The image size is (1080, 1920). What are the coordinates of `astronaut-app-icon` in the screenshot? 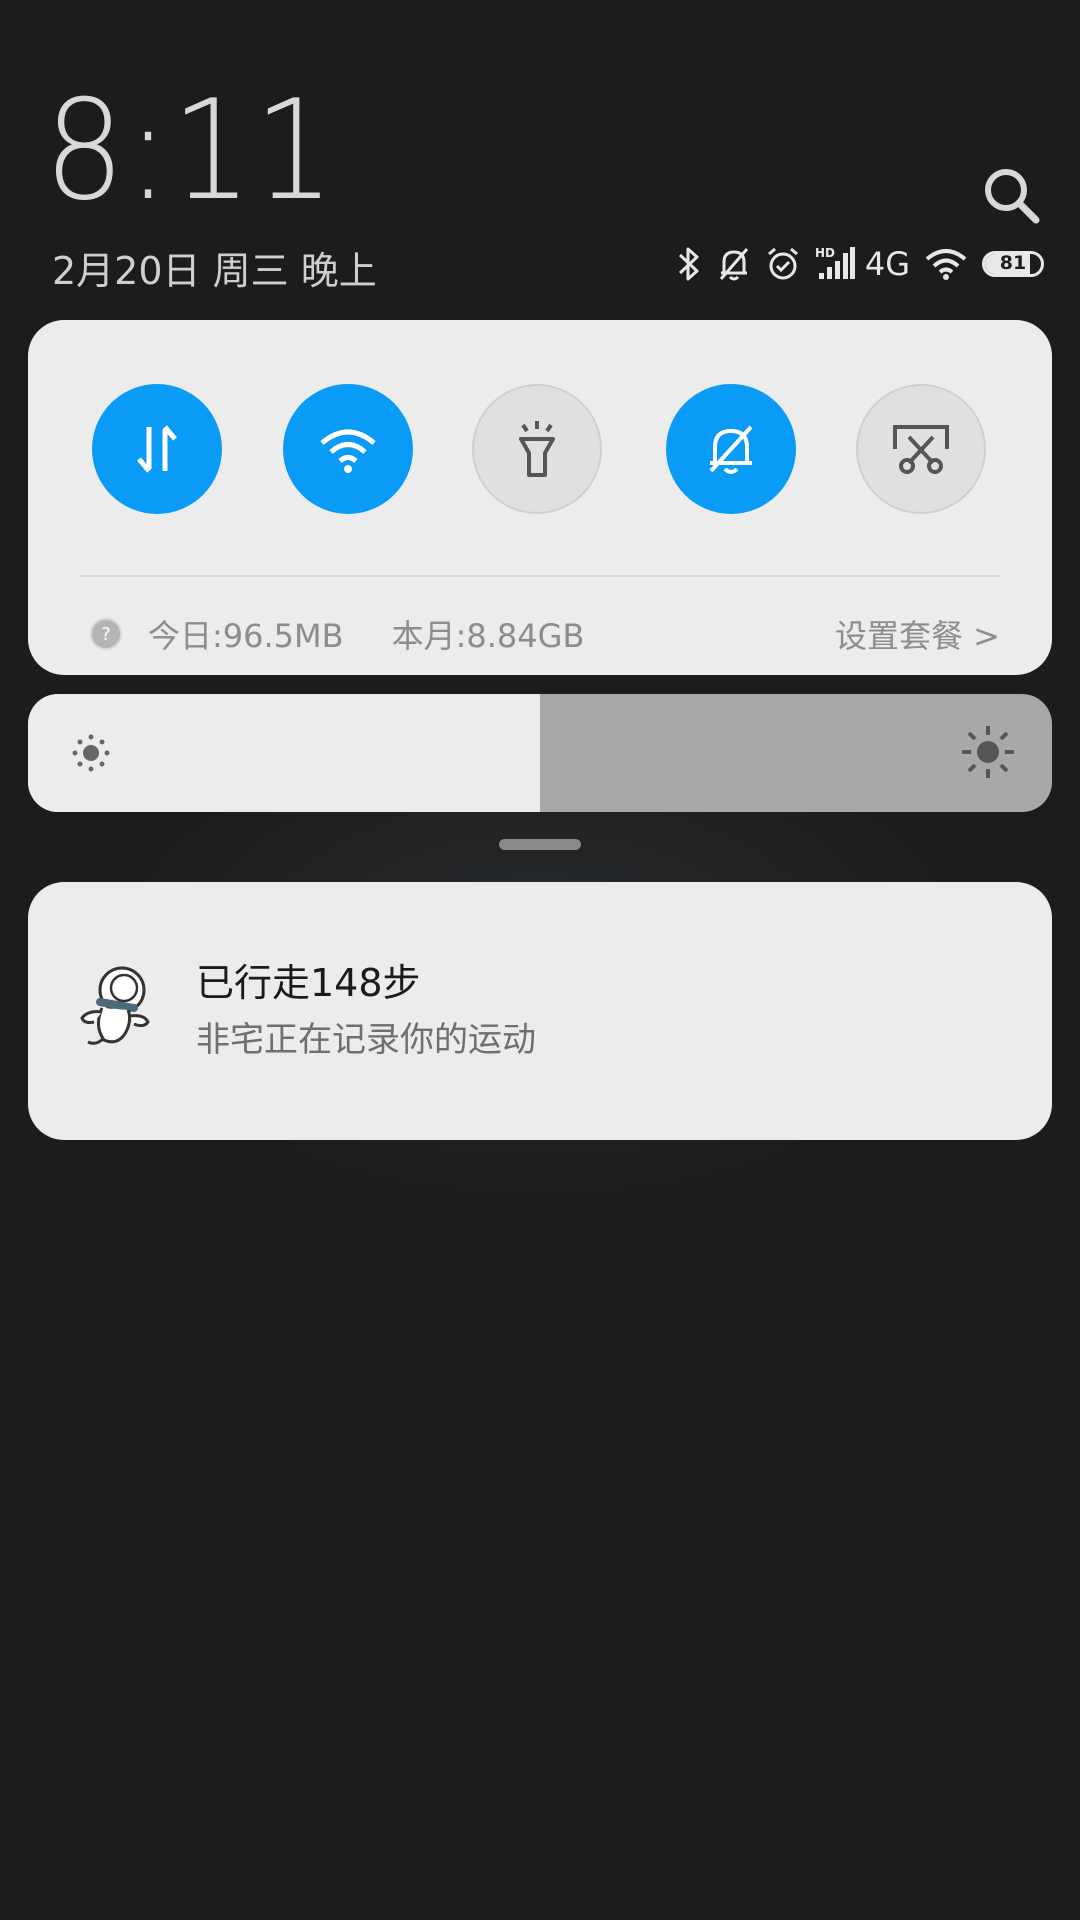 It's located at (115, 1005).